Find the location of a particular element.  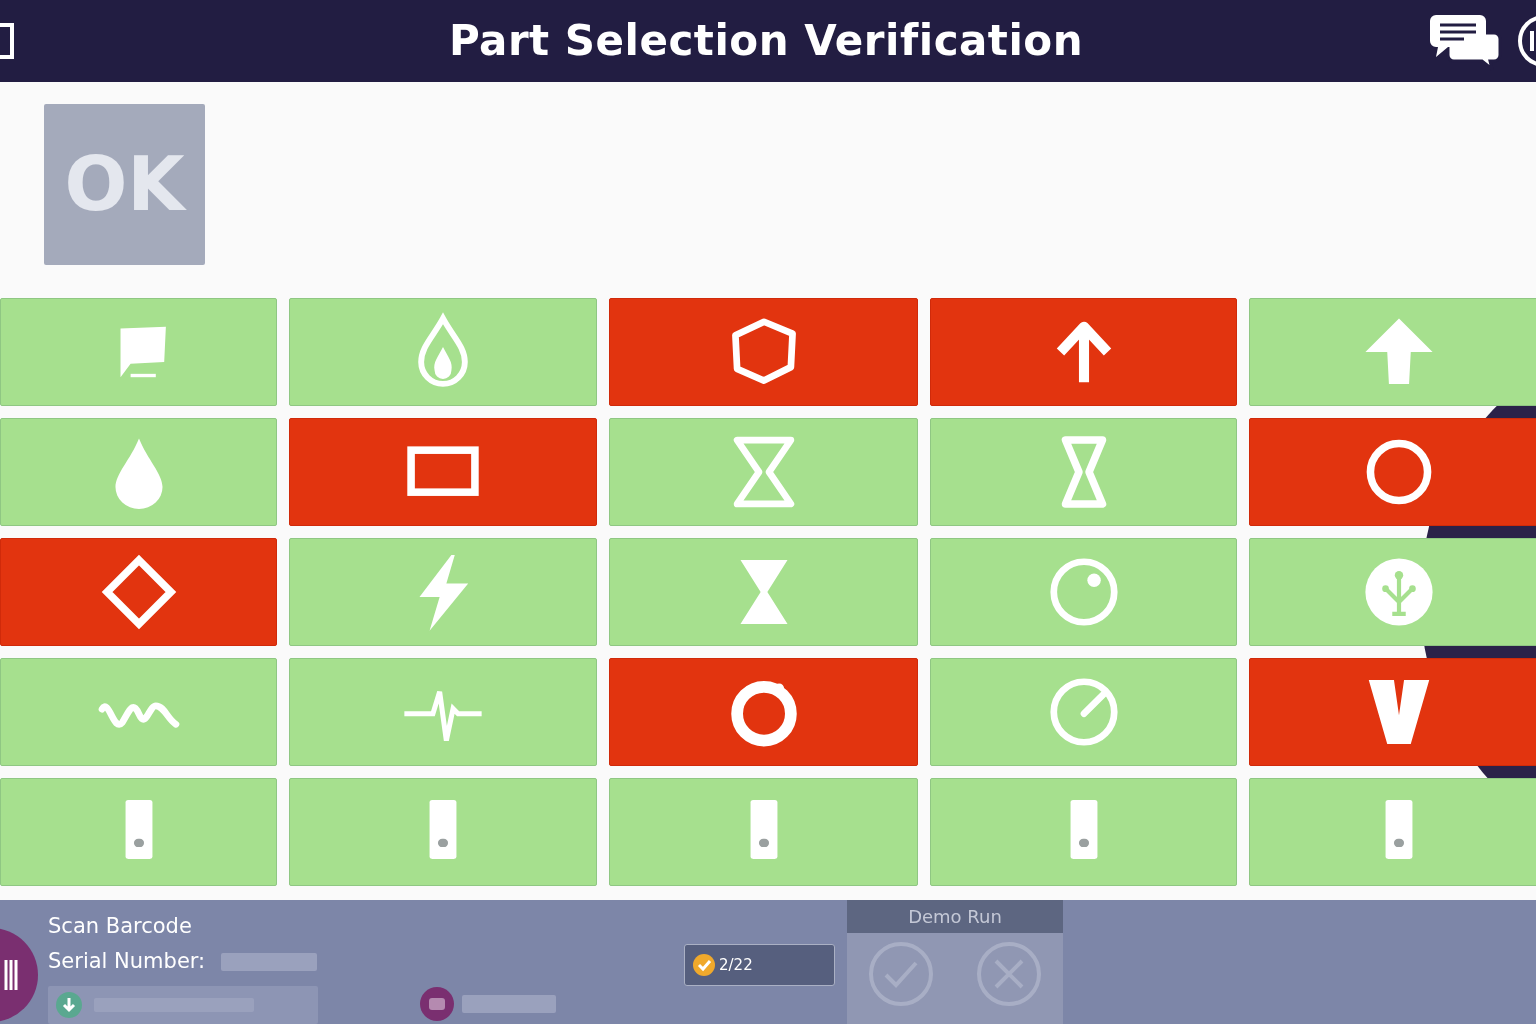

window-title: Part Selection Verification is located at coordinates (766, 41).